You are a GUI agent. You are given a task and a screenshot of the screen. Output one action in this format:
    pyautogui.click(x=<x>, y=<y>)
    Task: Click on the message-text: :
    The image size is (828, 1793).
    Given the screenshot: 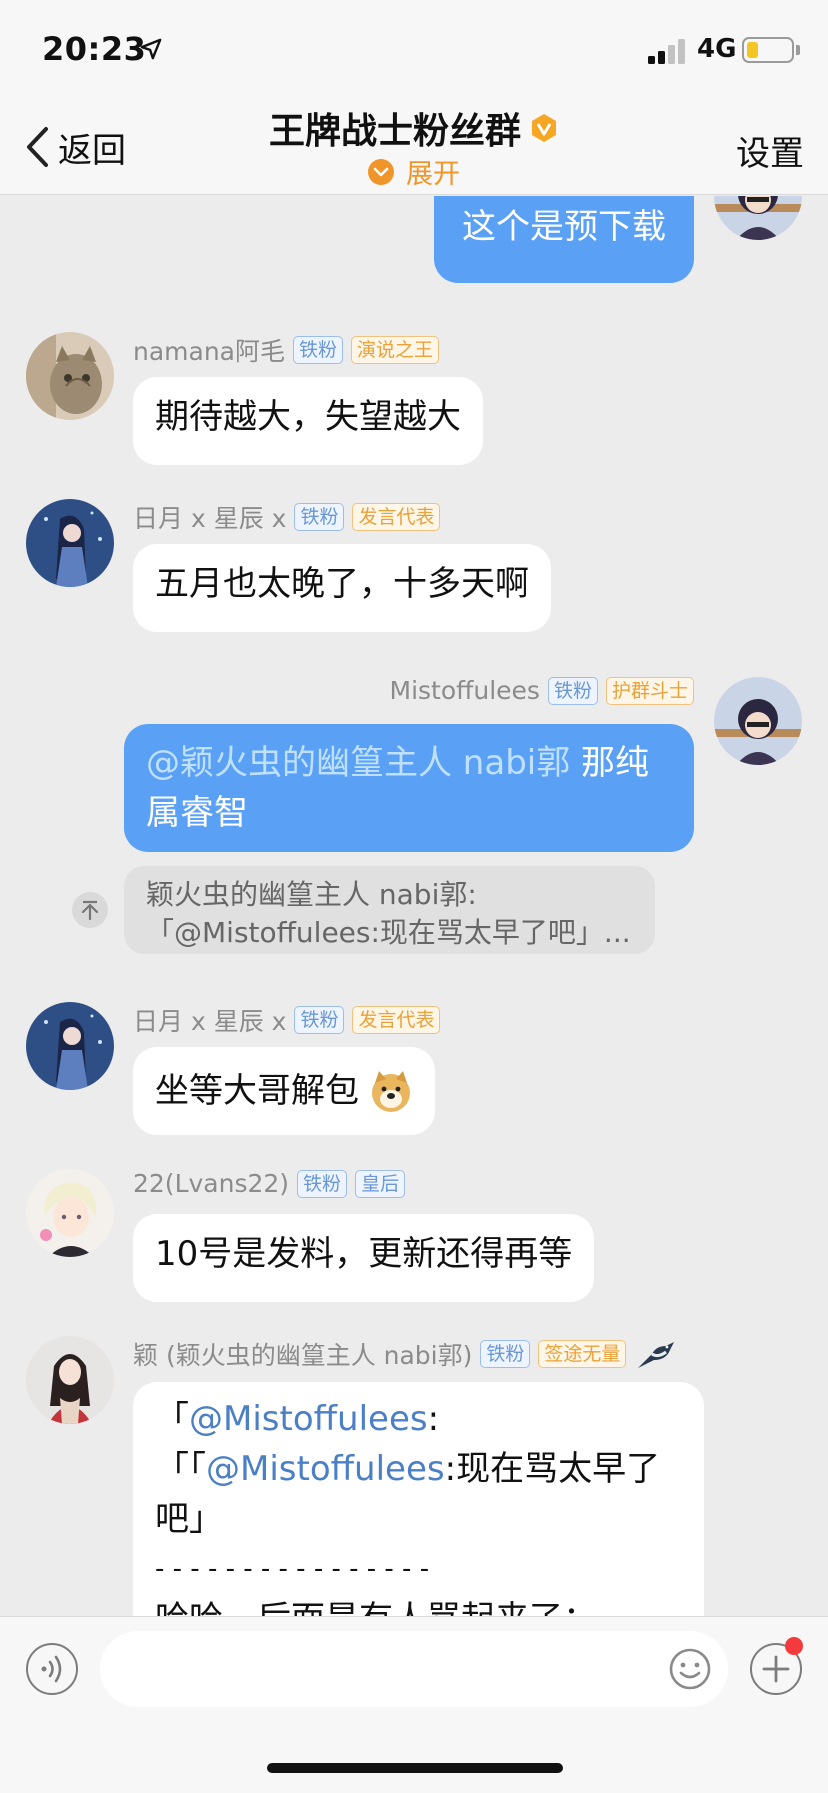 What is the action you would take?
    pyautogui.click(x=433, y=1419)
    